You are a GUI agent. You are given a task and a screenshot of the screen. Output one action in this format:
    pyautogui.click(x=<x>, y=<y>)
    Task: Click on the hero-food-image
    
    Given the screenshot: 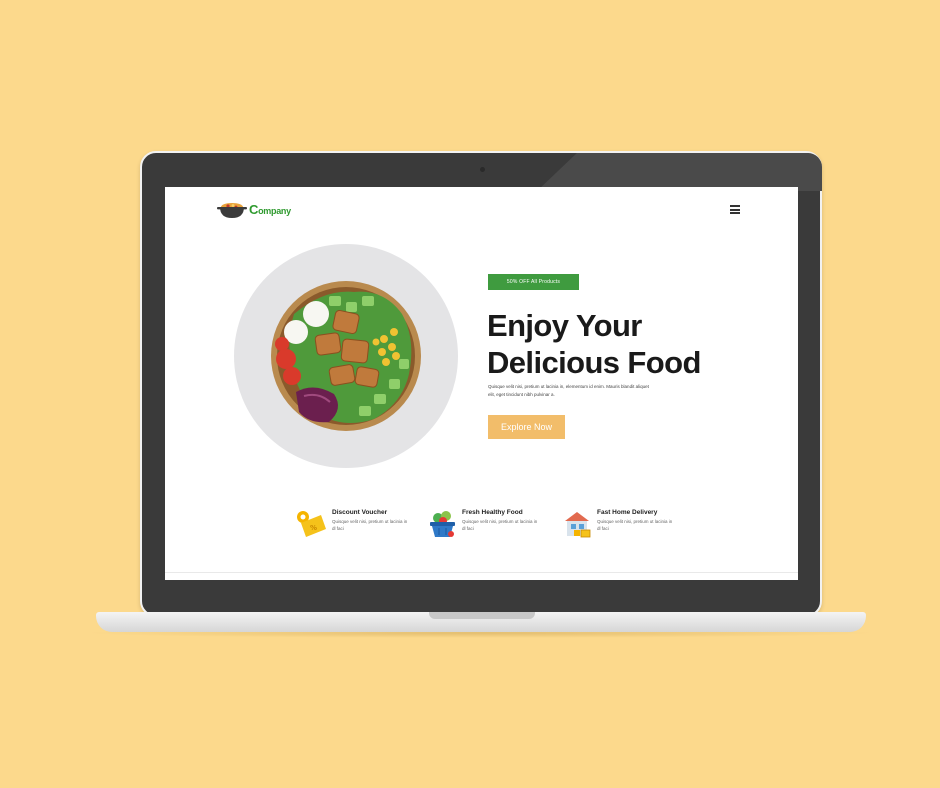 What is the action you would take?
    pyautogui.click(x=346, y=356)
    